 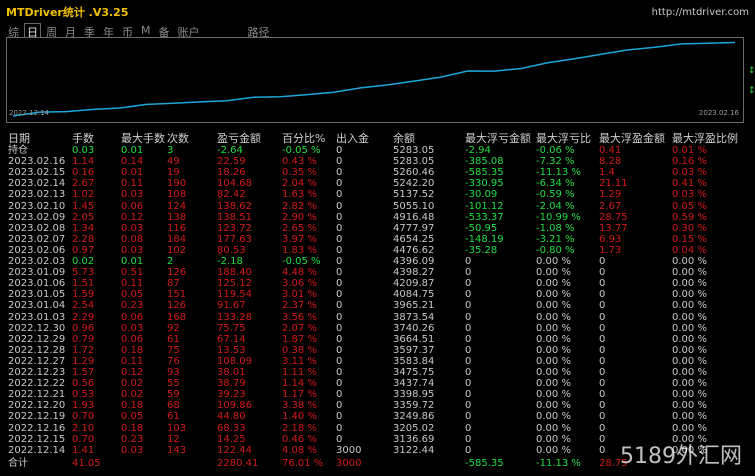 I want to click on period-tabs: 综 日 周 月 季 年 币 M 备 账户 路径, so click(x=139, y=31).